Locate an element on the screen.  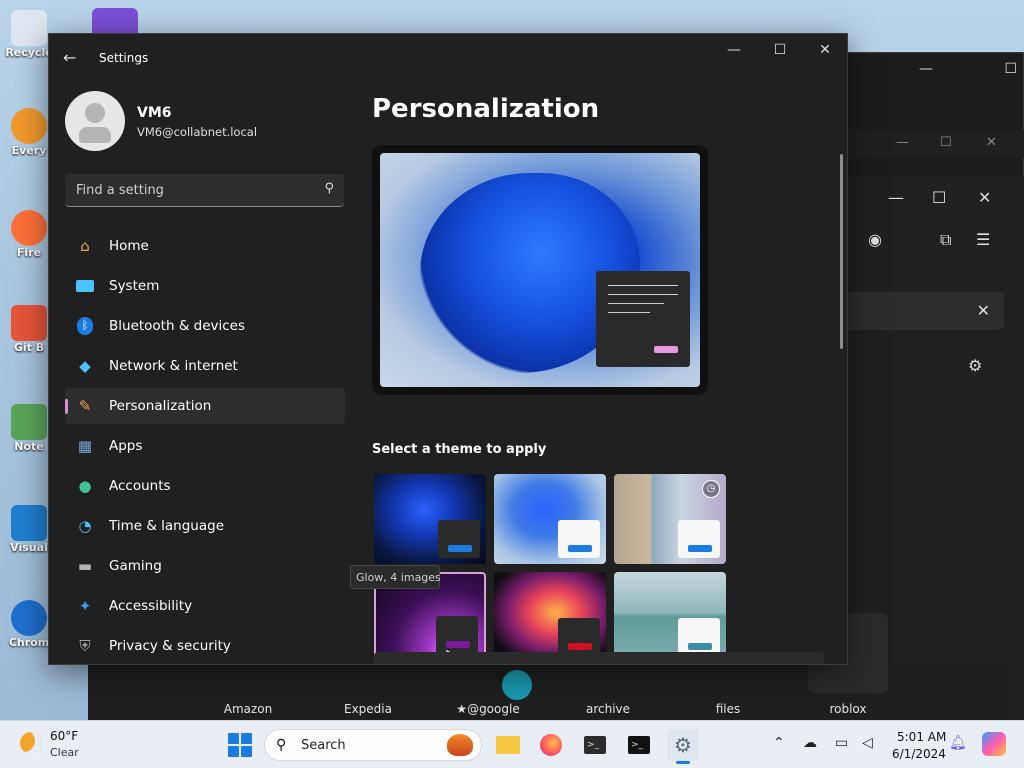
search-bubble-icon is located at coordinates (517, 685).